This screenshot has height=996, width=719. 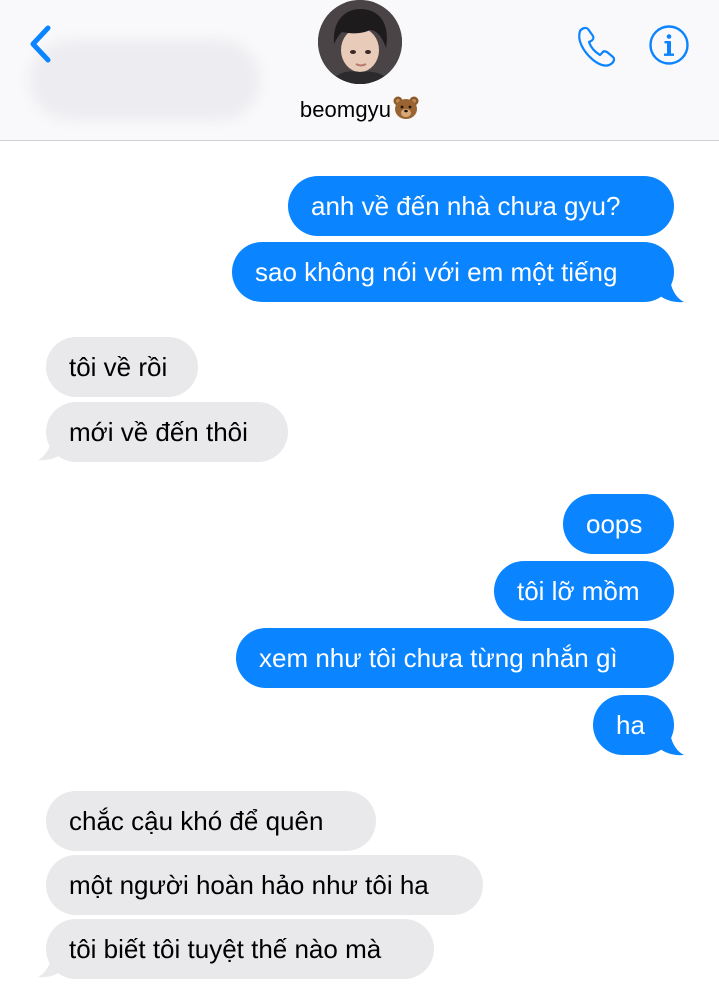 What do you see at coordinates (225, 949) in the screenshot?
I see `message-text: tôi biết tôi tuyệt thế nào mà` at bounding box center [225, 949].